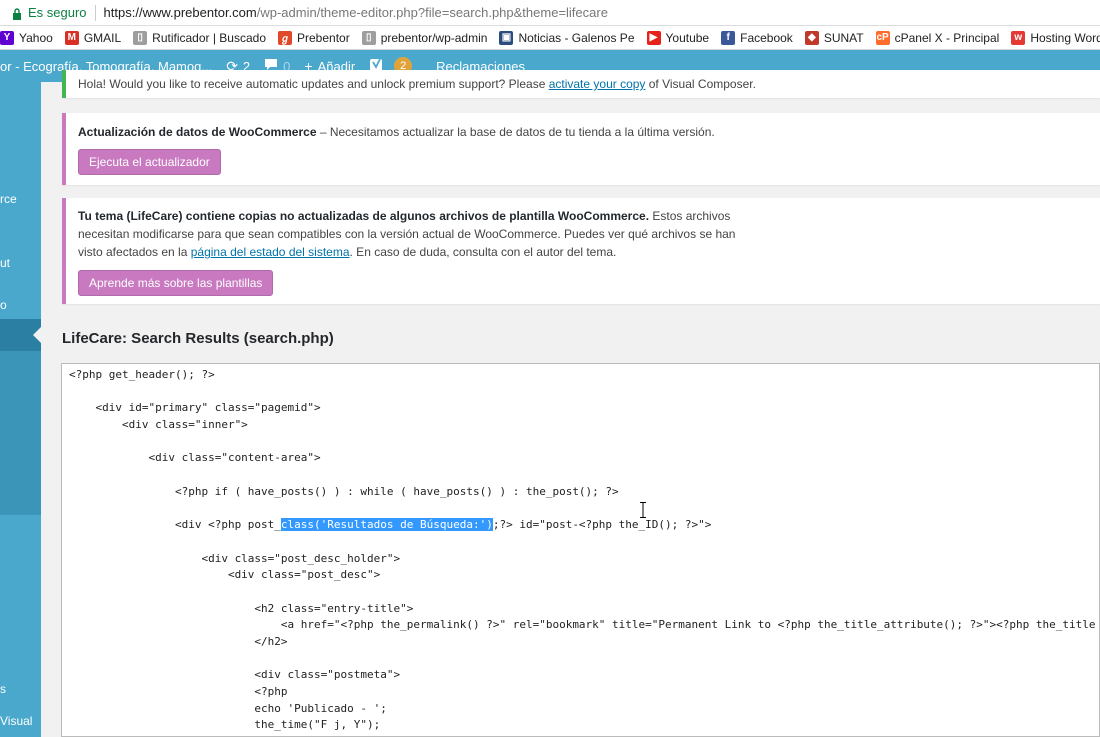 The height and width of the screenshot is (737, 1100). What do you see at coordinates (134, 252) in the screenshot?
I see `theme-notice-text-3: visto afectados en la` at bounding box center [134, 252].